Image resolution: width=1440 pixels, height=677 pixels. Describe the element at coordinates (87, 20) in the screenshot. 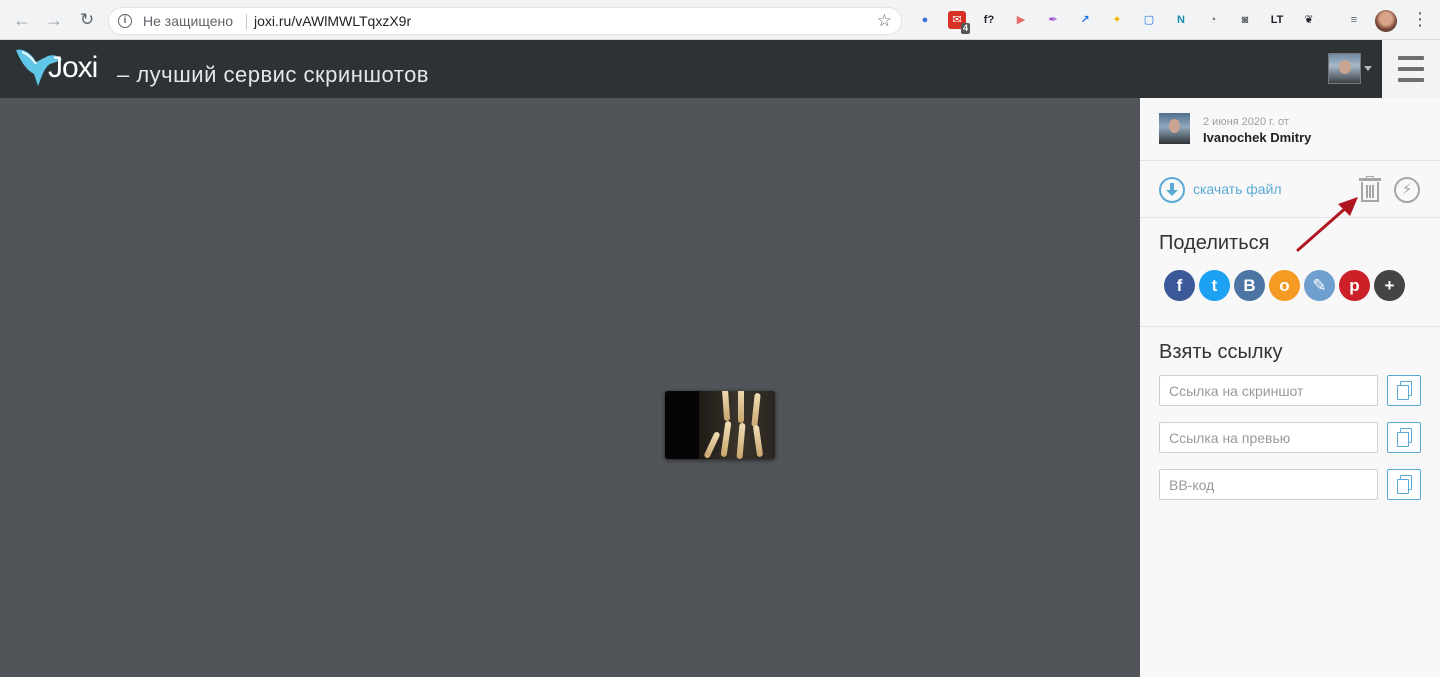

I see `reload-icon: ↻` at that location.